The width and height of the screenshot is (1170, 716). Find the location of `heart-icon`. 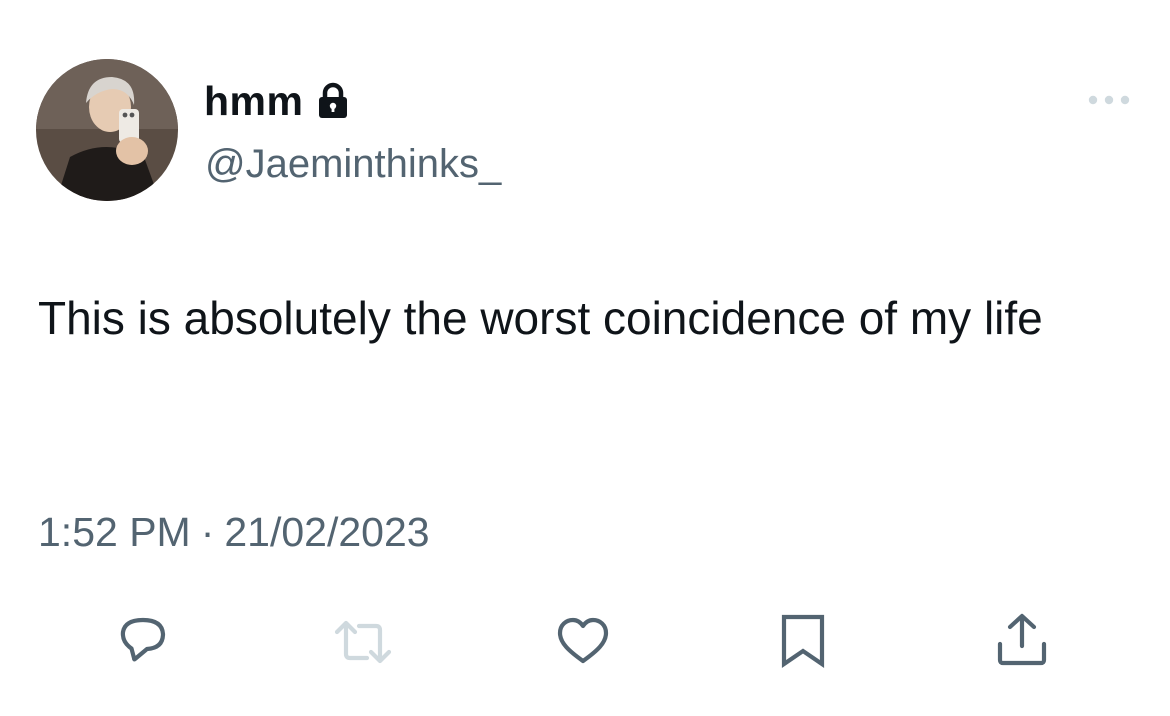

heart-icon is located at coordinates (583, 640).